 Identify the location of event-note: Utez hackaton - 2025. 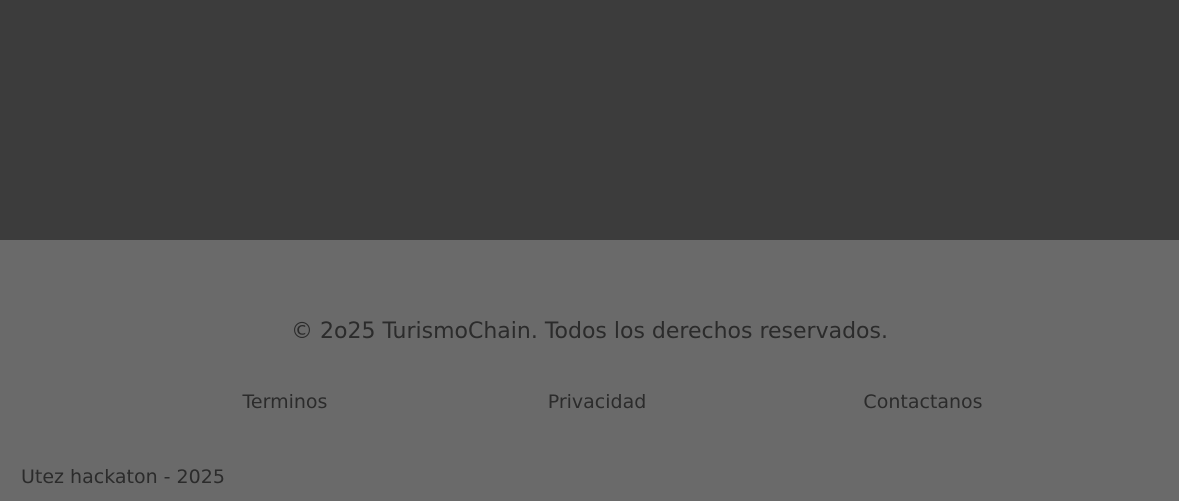
(123, 477).